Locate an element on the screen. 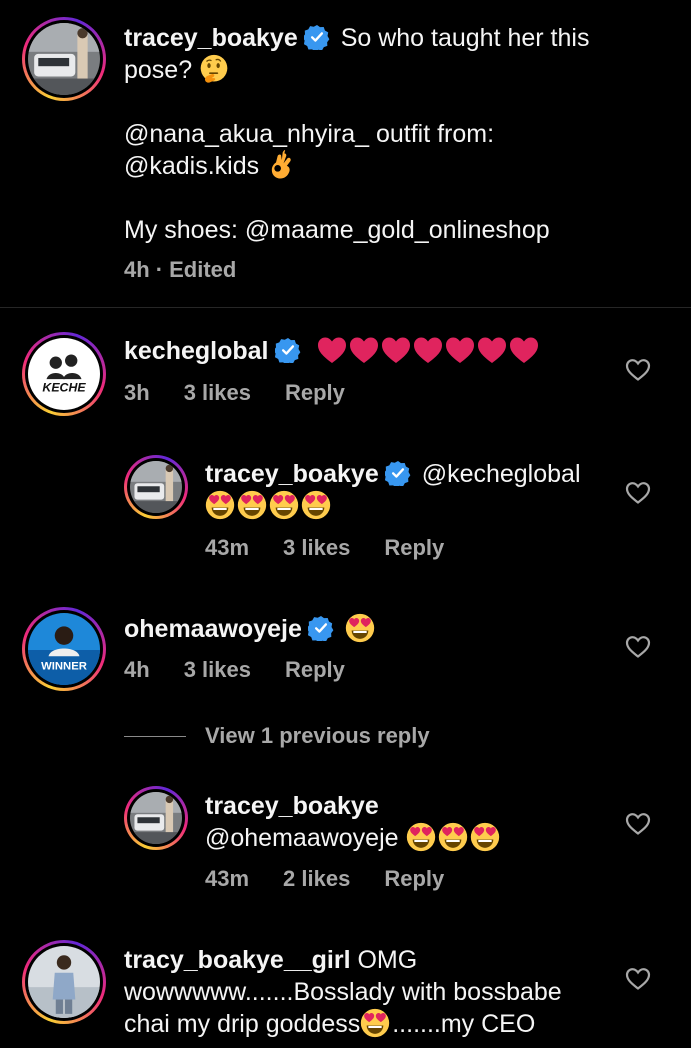 Image resolution: width=691 pixels, height=1048 pixels. caption-line2: pose? is located at coordinates (158, 70).